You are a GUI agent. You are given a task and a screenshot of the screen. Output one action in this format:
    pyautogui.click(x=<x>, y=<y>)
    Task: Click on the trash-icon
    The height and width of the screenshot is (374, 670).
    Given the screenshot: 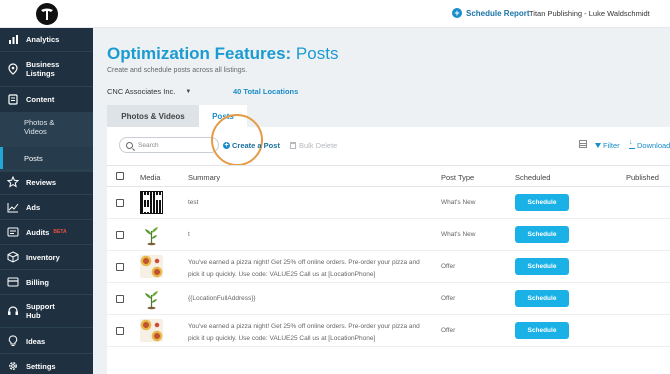 What is the action you would take?
    pyautogui.click(x=293, y=145)
    